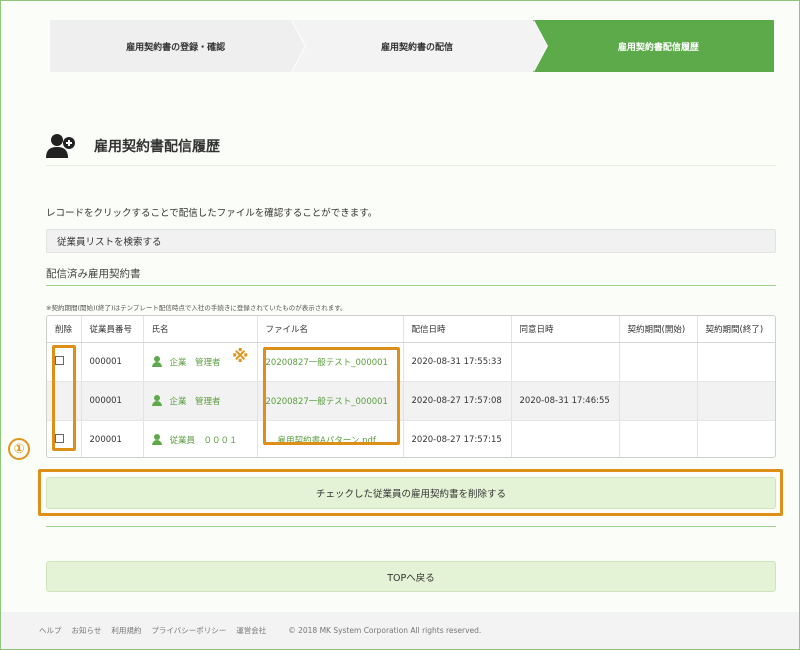  What do you see at coordinates (126, 630) in the screenshot?
I see `footer-link-terms: 利用規約` at bounding box center [126, 630].